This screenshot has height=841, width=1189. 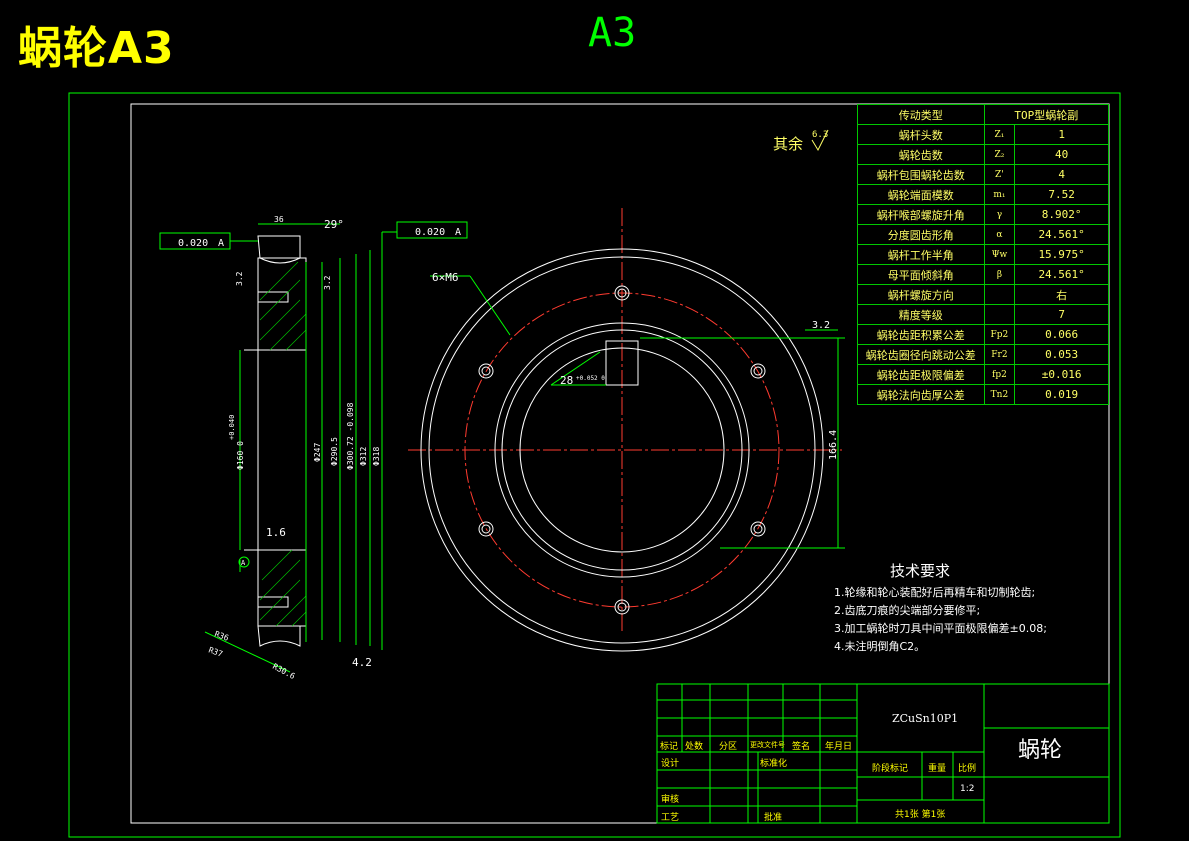 I want to click on param-row: 分度圆齿形角 α 24.561°, so click(x=983, y=234).